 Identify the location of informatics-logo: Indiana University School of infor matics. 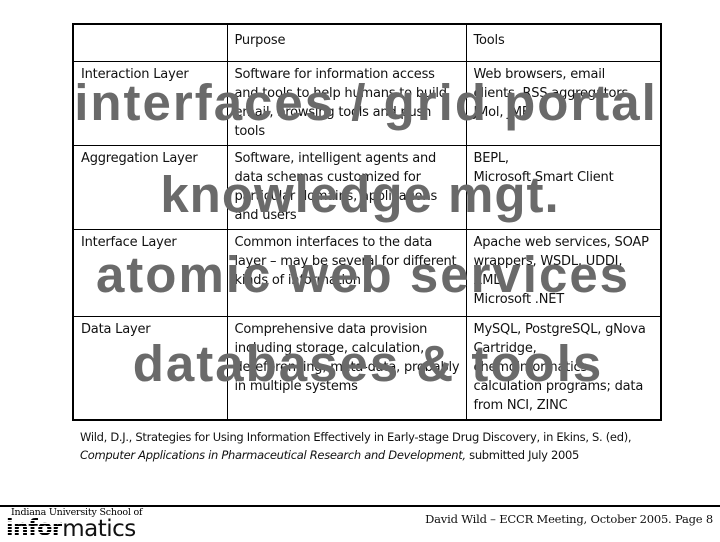
(81, 524).